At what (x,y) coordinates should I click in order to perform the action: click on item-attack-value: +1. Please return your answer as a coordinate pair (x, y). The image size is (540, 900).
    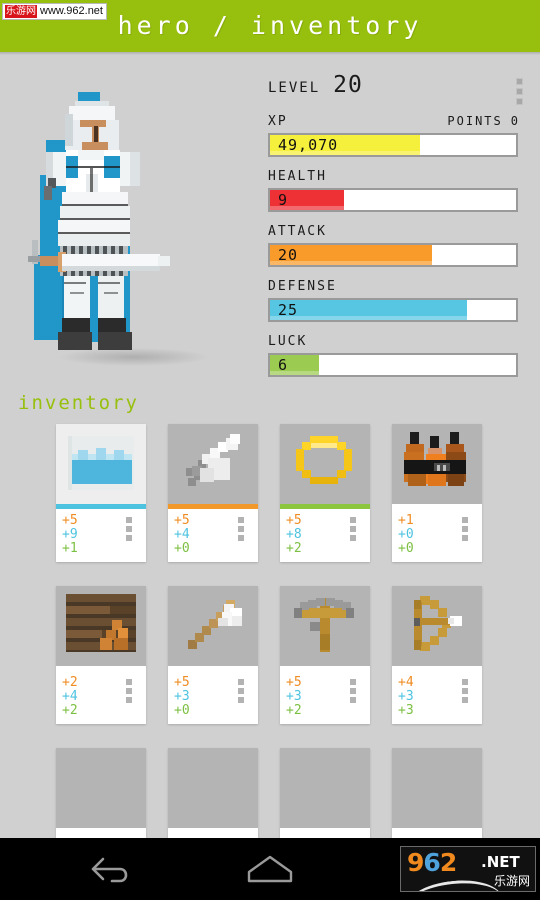
    Looking at the image, I should click on (406, 520).